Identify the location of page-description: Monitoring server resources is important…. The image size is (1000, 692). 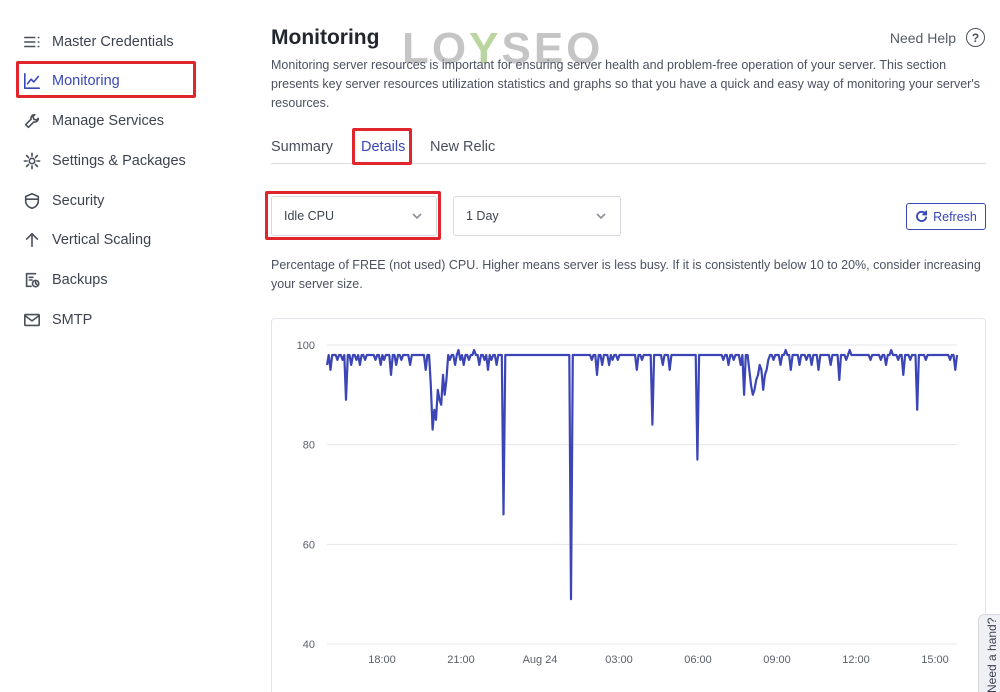
(625, 84).